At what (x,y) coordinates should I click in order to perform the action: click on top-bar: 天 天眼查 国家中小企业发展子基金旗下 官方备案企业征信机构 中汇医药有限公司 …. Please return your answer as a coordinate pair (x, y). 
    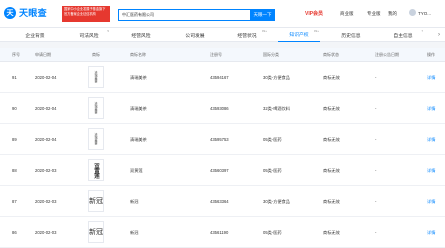
    Looking at the image, I should click on (222, 14).